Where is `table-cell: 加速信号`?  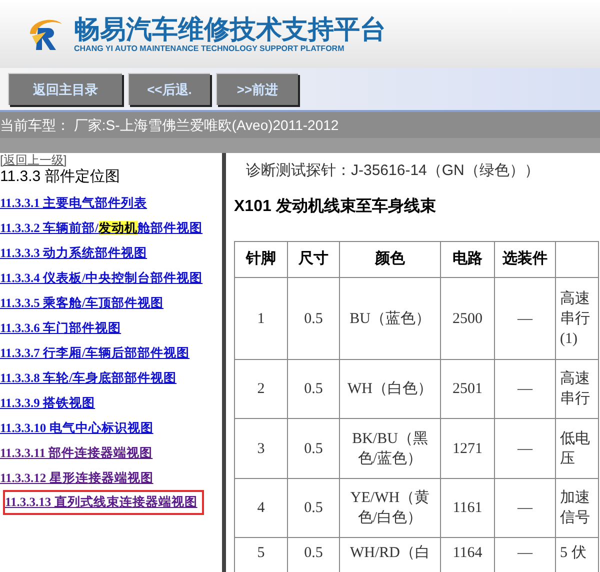
table-cell: 加速信号 is located at coordinates (577, 508).